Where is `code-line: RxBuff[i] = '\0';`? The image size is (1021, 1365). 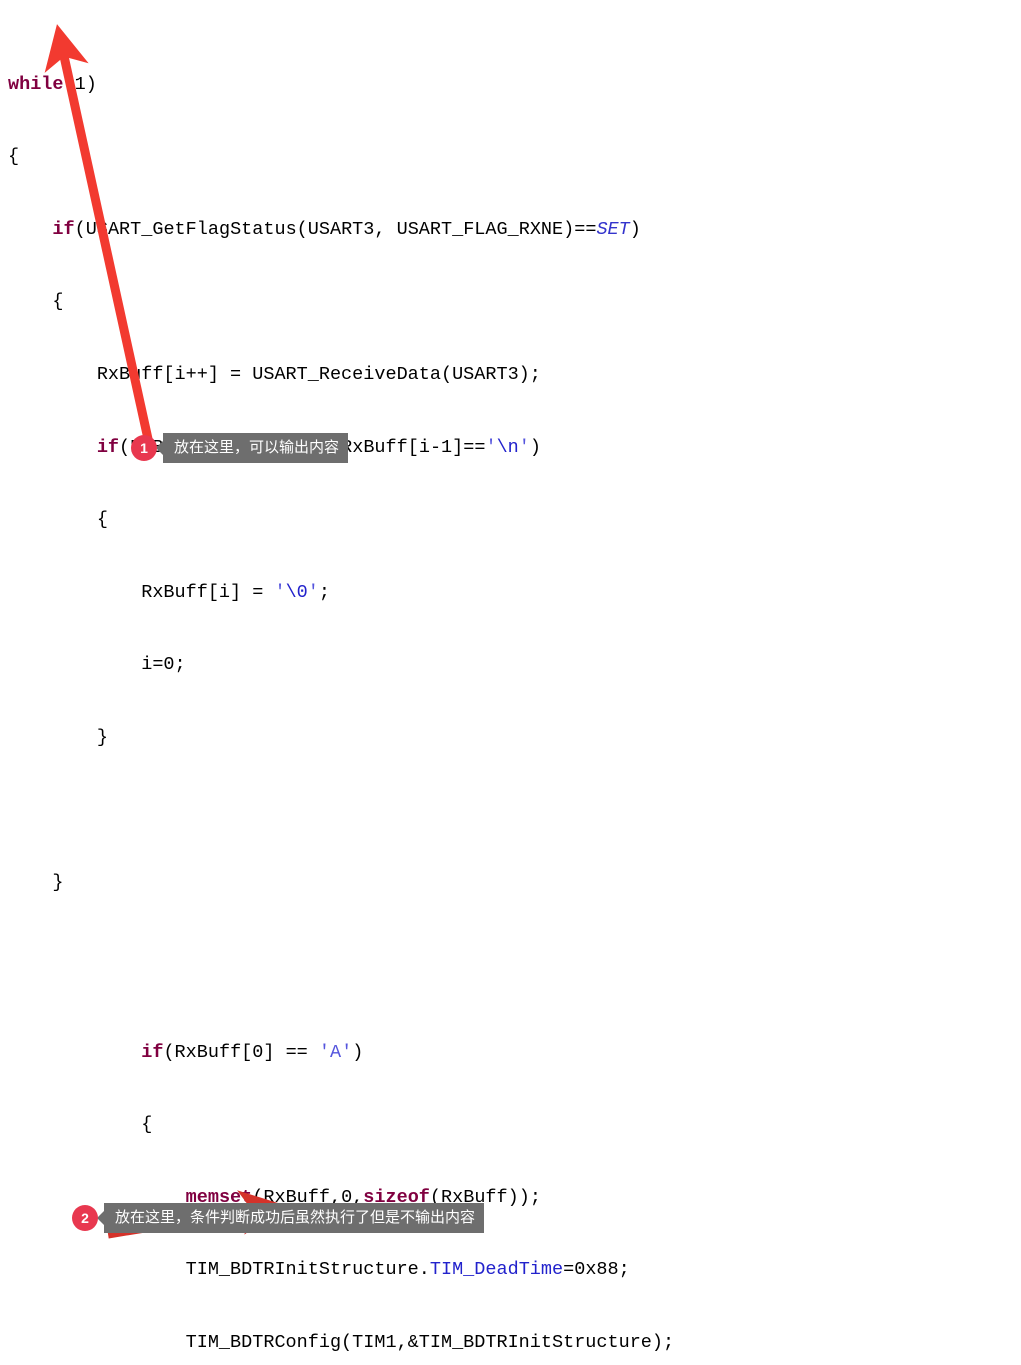
code-line: RxBuff[i] = '\0'; is located at coordinates (510, 593).